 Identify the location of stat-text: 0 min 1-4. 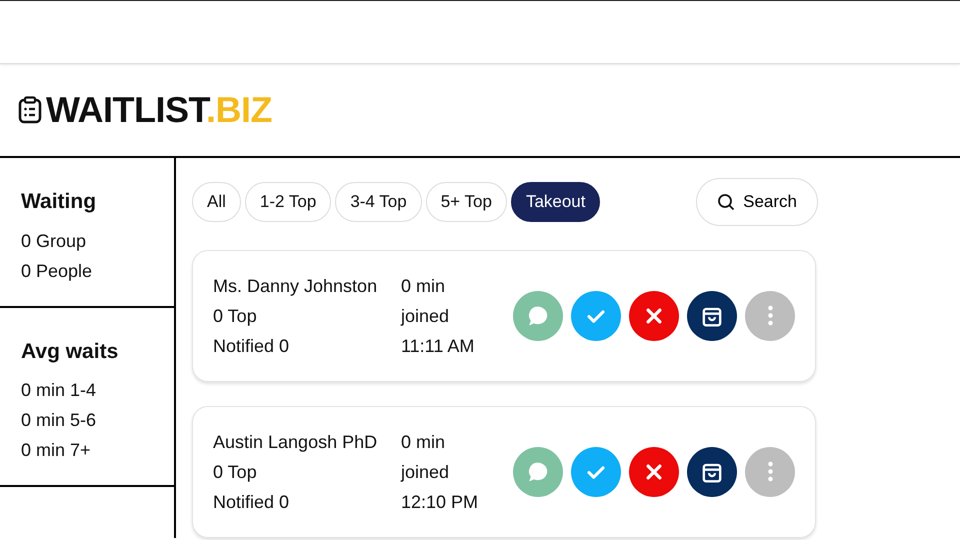
(59, 390).